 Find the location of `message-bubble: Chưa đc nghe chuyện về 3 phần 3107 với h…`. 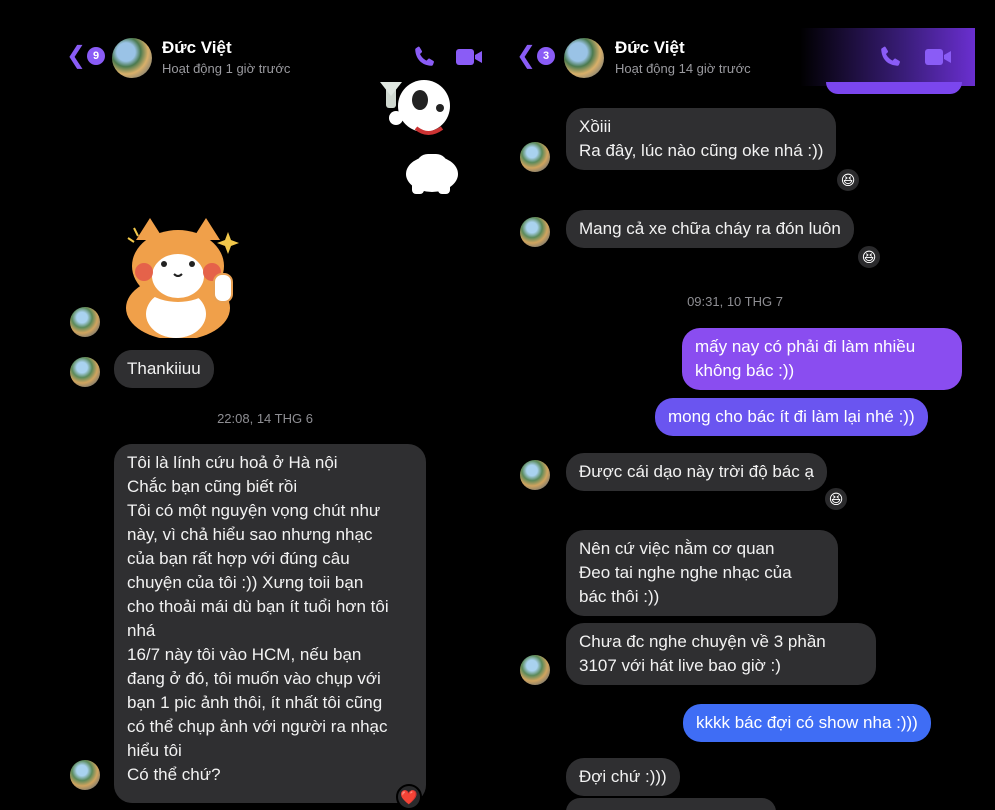

message-bubble: Chưa đc nghe chuyện về 3 phần 3107 với h… is located at coordinates (721, 654).